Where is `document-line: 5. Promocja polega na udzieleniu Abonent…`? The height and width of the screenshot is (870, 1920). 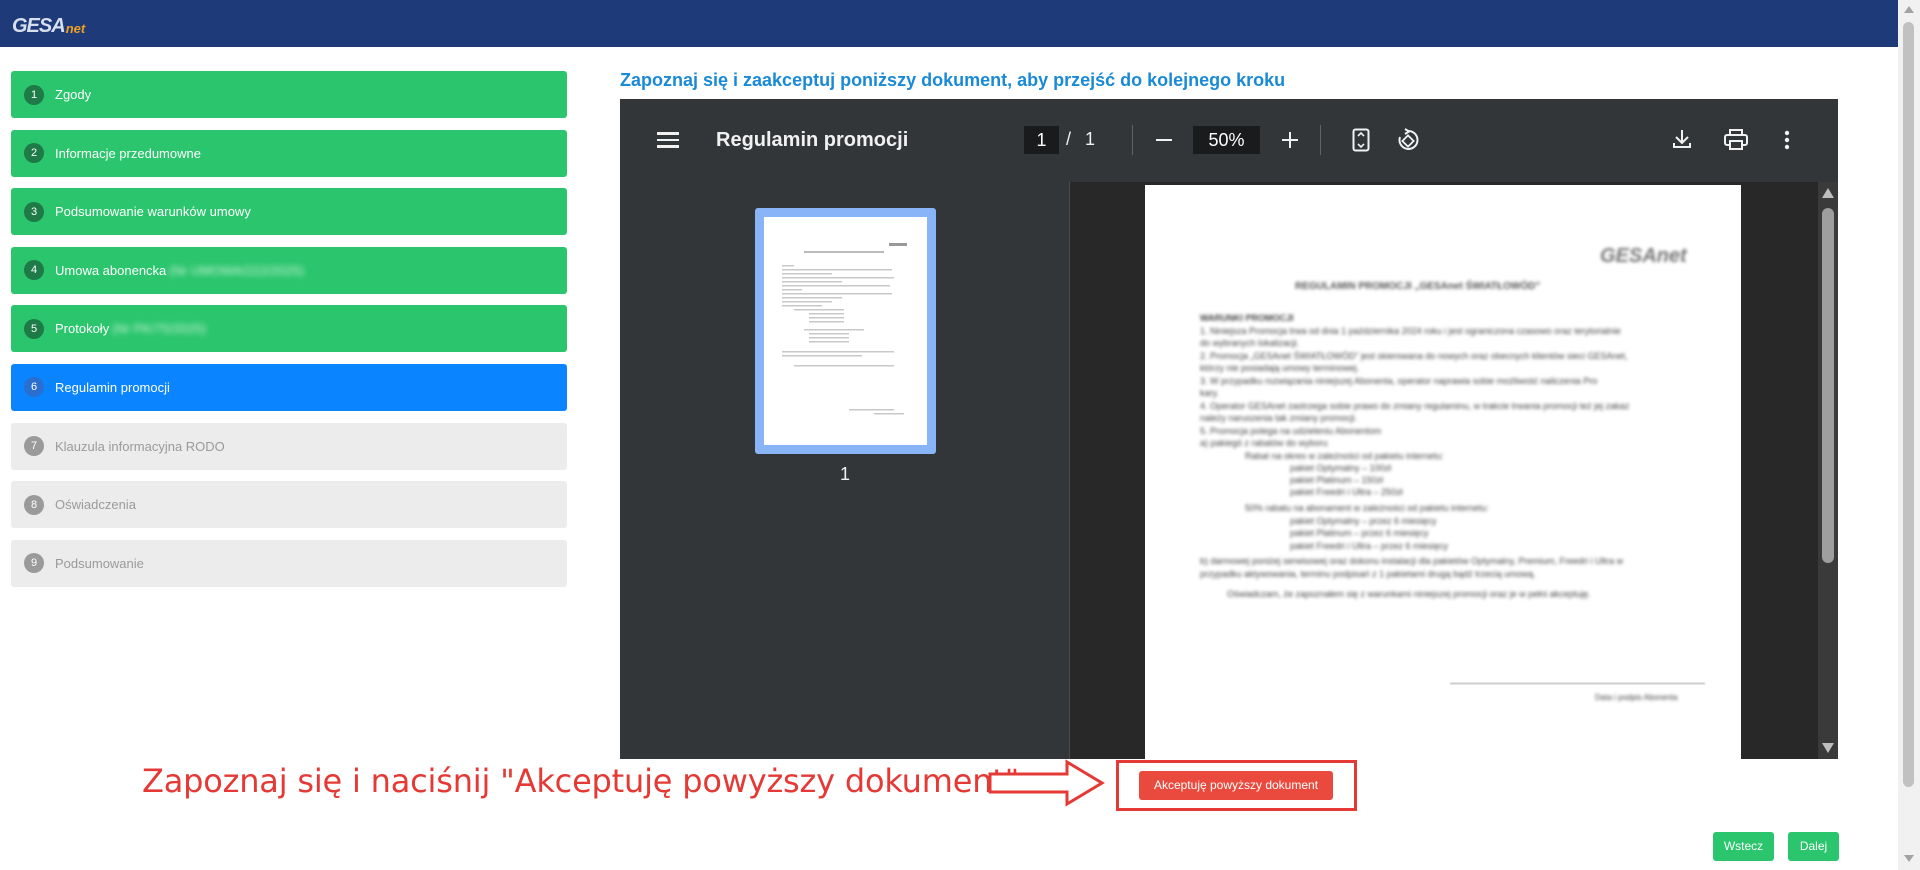 document-line: 5. Promocja polega na udzieleniu Abonent… is located at coordinates (1291, 431).